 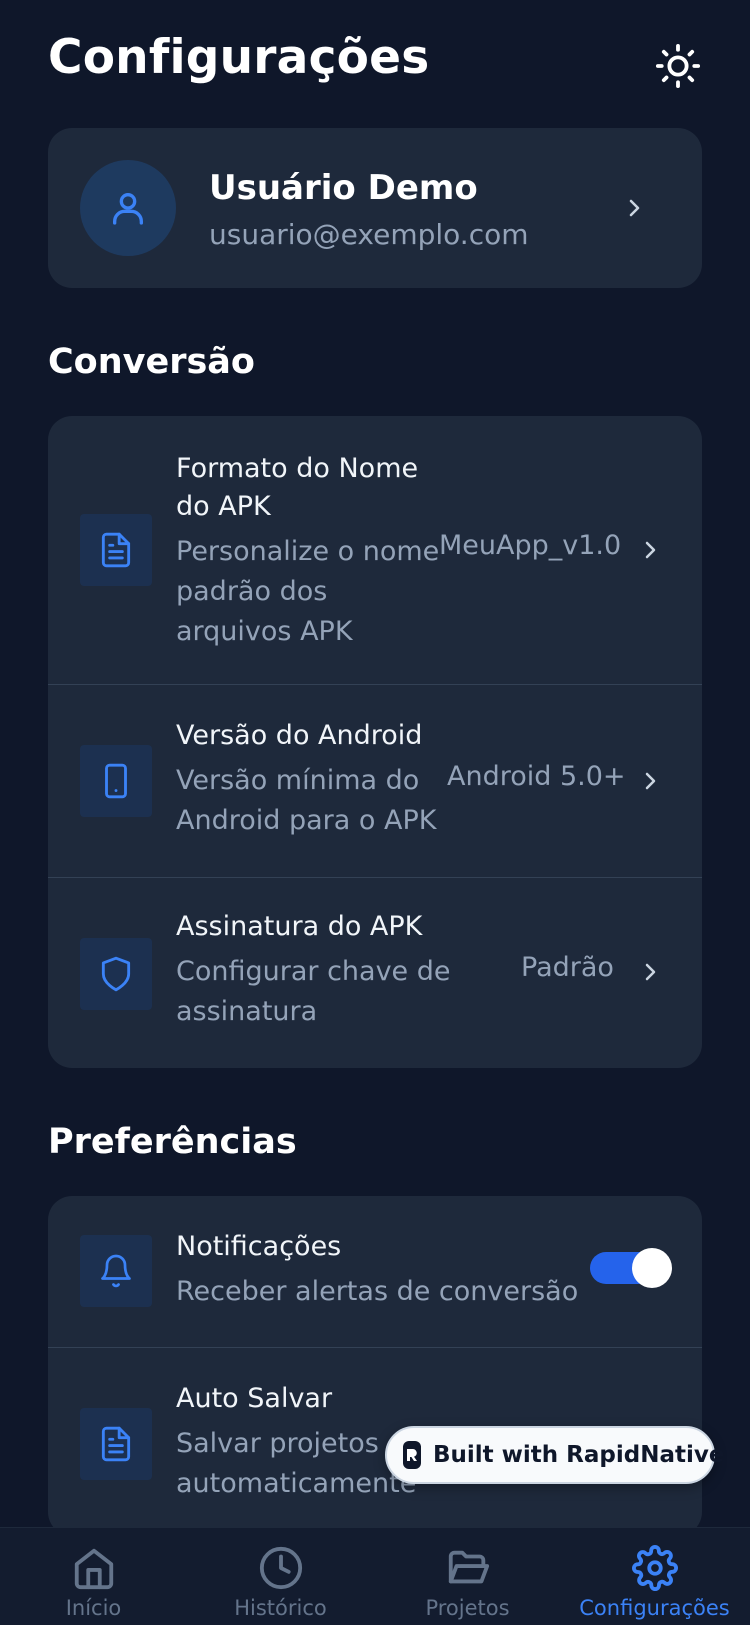 What do you see at coordinates (536, 776) in the screenshot?
I see `setting-value: Android 5.0+` at bounding box center [536, 776].